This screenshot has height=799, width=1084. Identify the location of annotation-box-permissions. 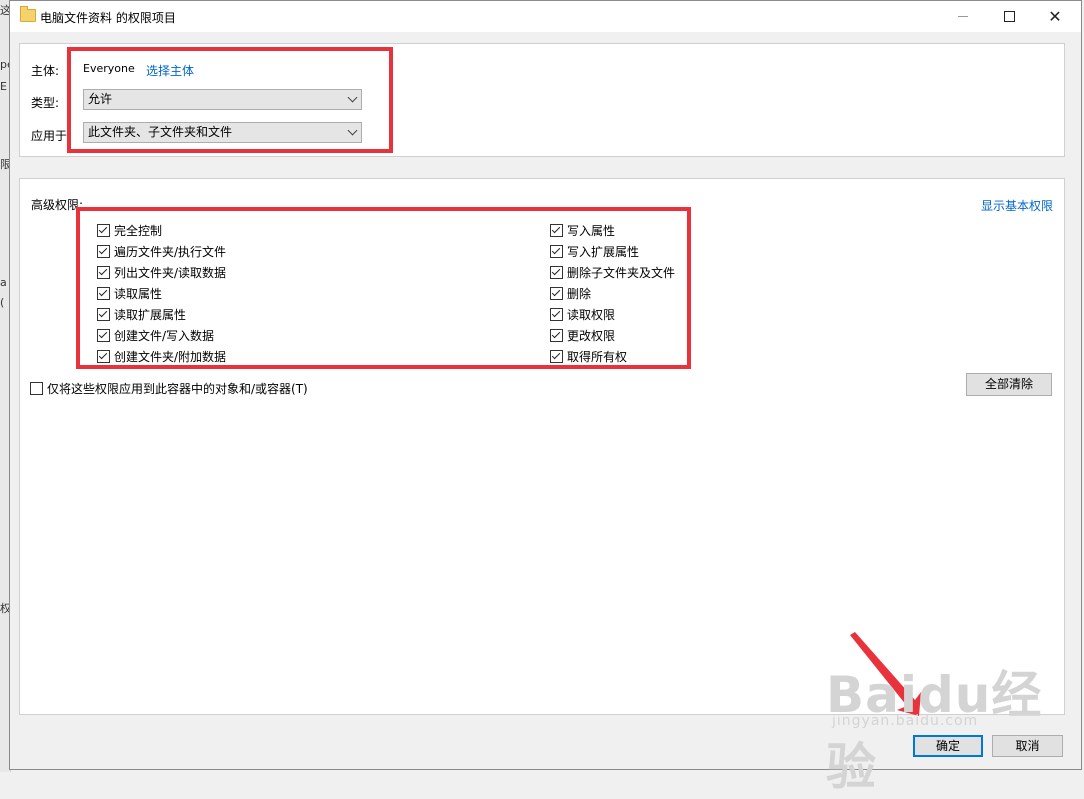
(383, 288).